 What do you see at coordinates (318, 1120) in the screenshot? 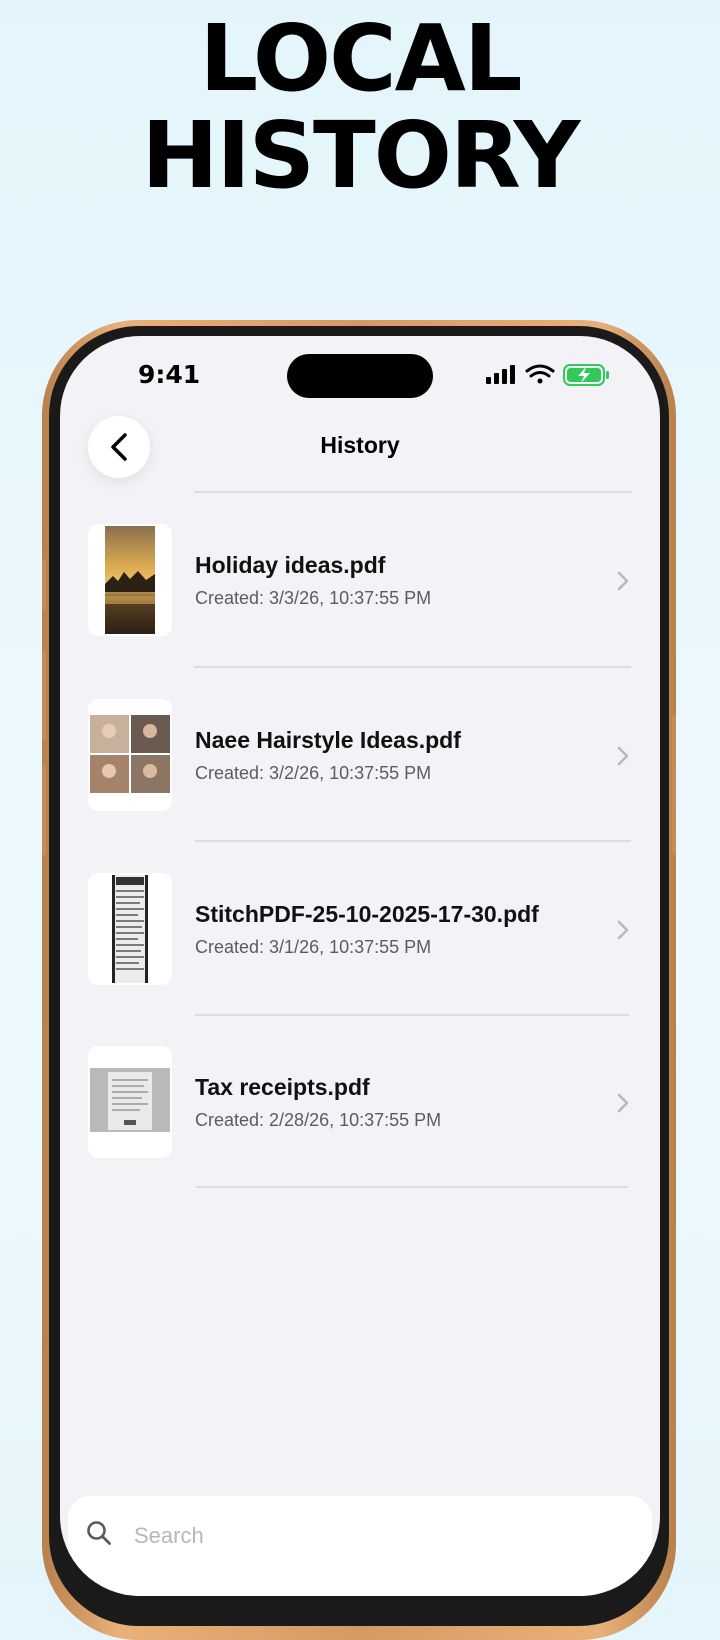
I see `document-created-date: Created: 2/28/26, 10:37:55 PM` at bounding box center [318, 1120].